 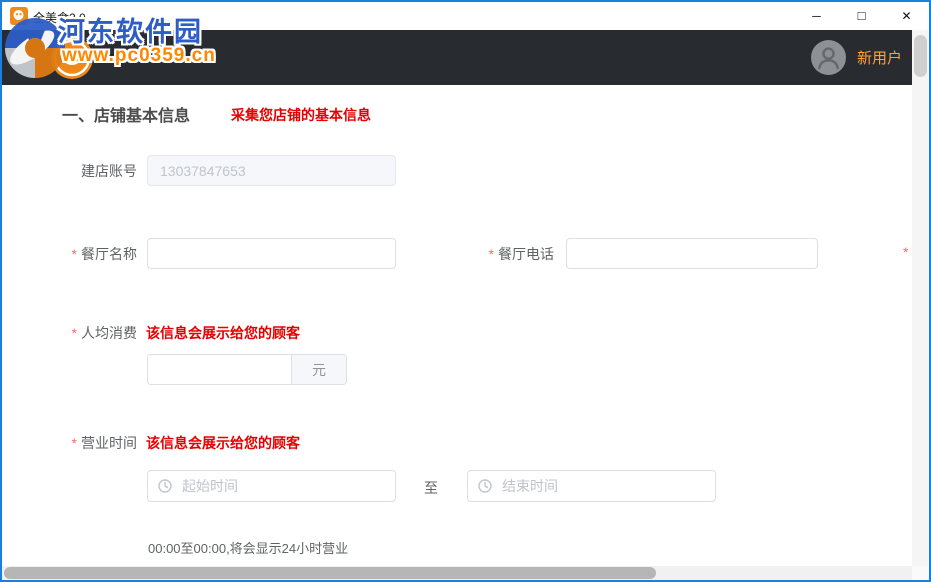 What do you see at coordinates (109, 171) in the screenshot?
I see `account-label: 建店账号` at bounding box center [109, 171].